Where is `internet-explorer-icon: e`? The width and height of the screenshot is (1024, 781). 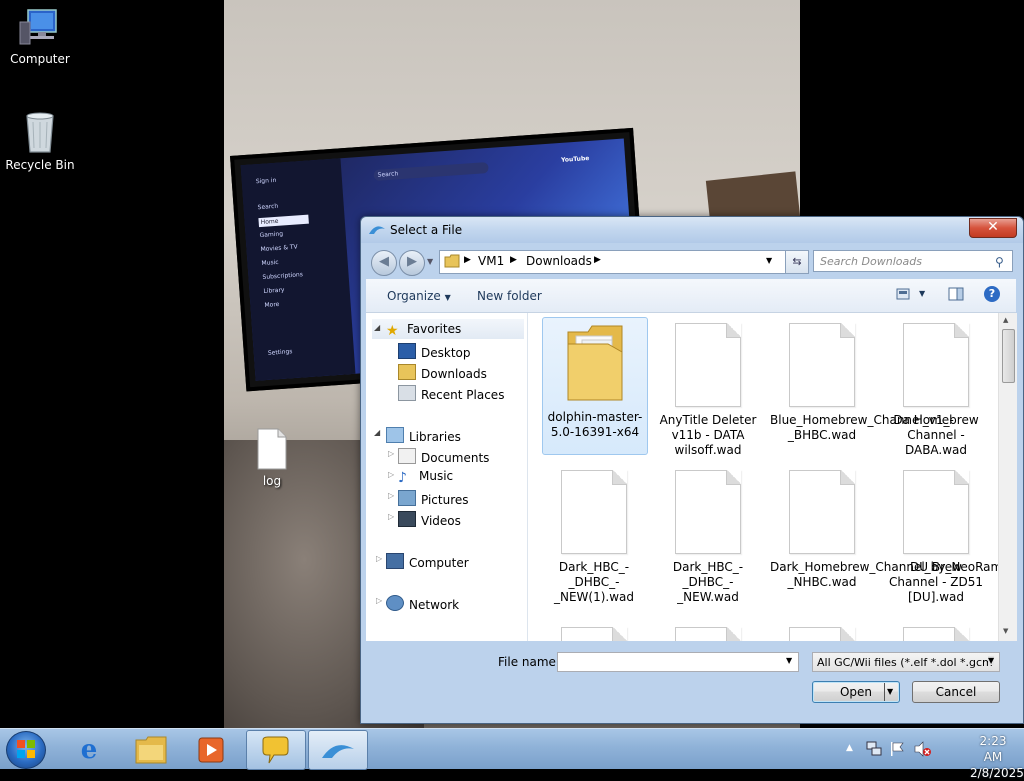
internet-explorer-icon: e is located at coordinates (89, 750).